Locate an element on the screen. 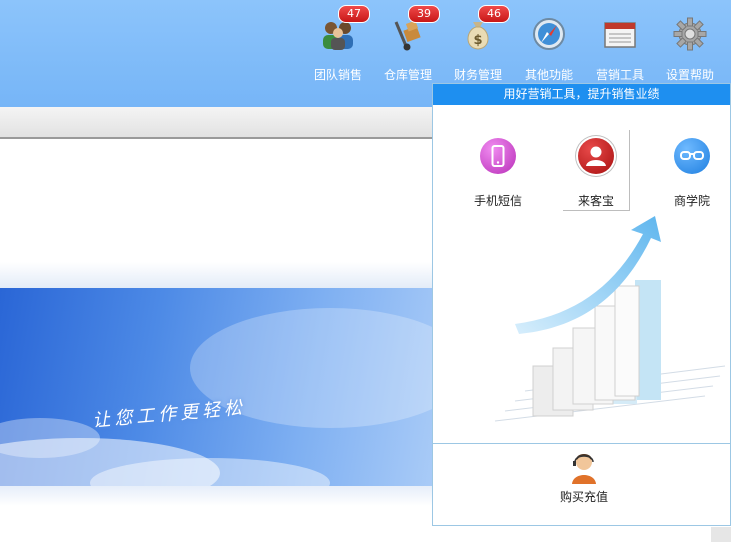 This screenshot has width=731, height=542. panel-divider is located at coordinates (581, 443).